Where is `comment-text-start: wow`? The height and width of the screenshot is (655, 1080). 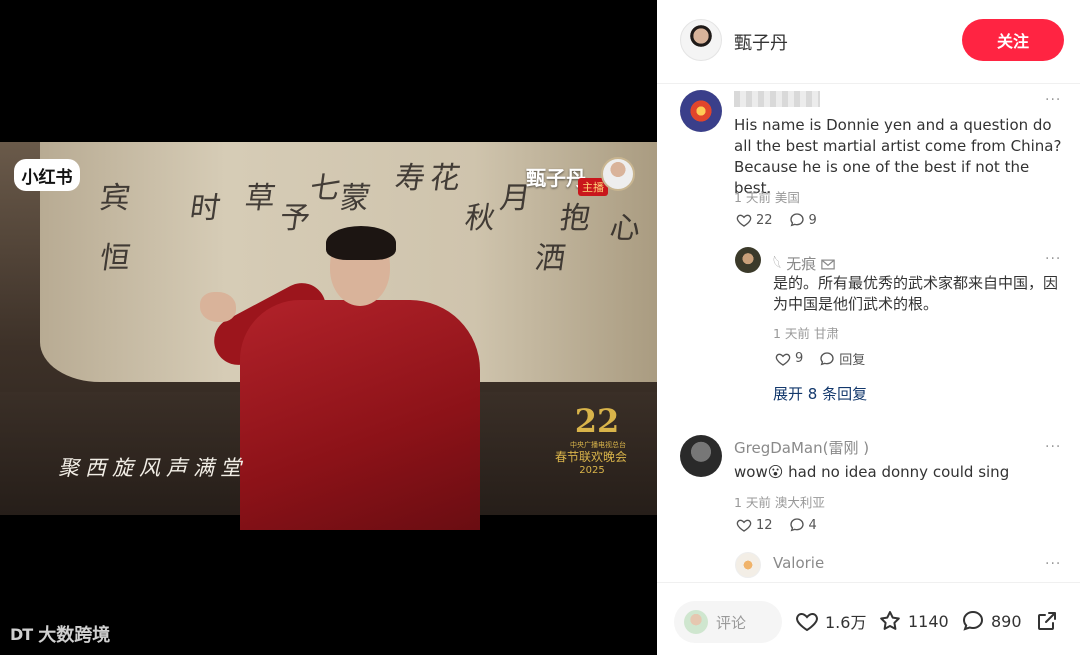 comment-text-start: wow is located at coordinates (751, 472).